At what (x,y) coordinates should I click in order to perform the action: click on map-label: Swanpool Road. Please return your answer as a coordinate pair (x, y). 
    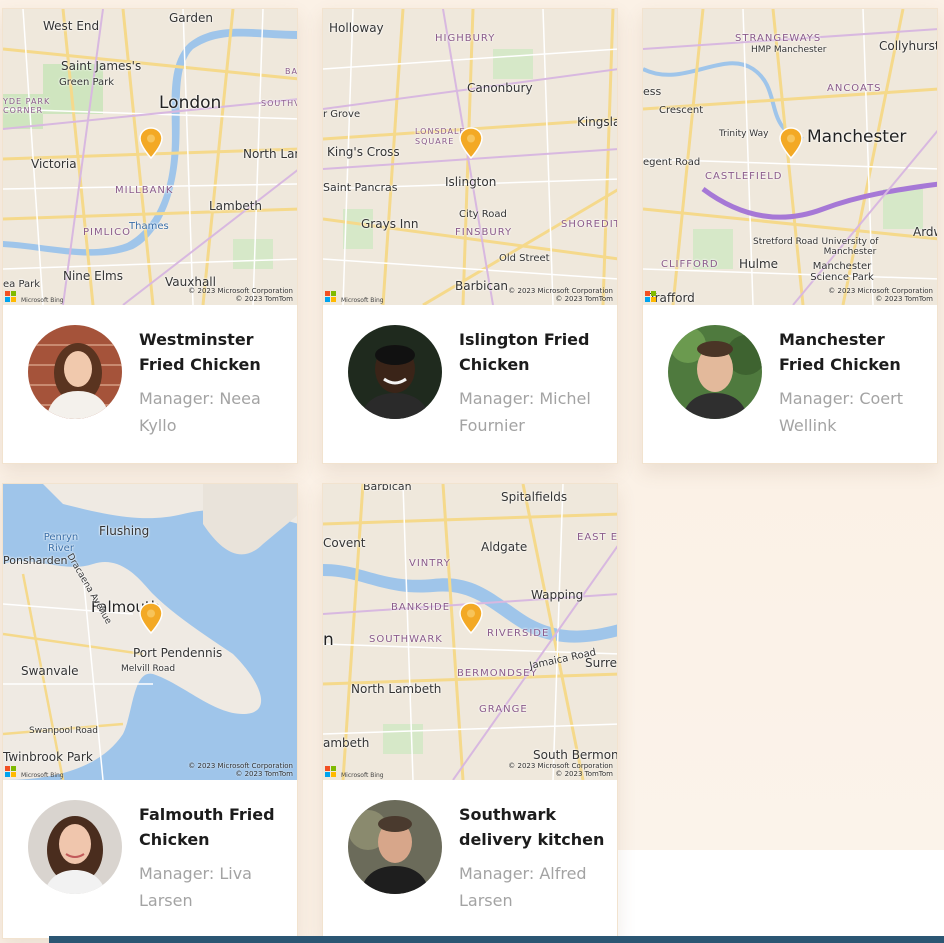
    Looking at the image, I should click on (63, 731).